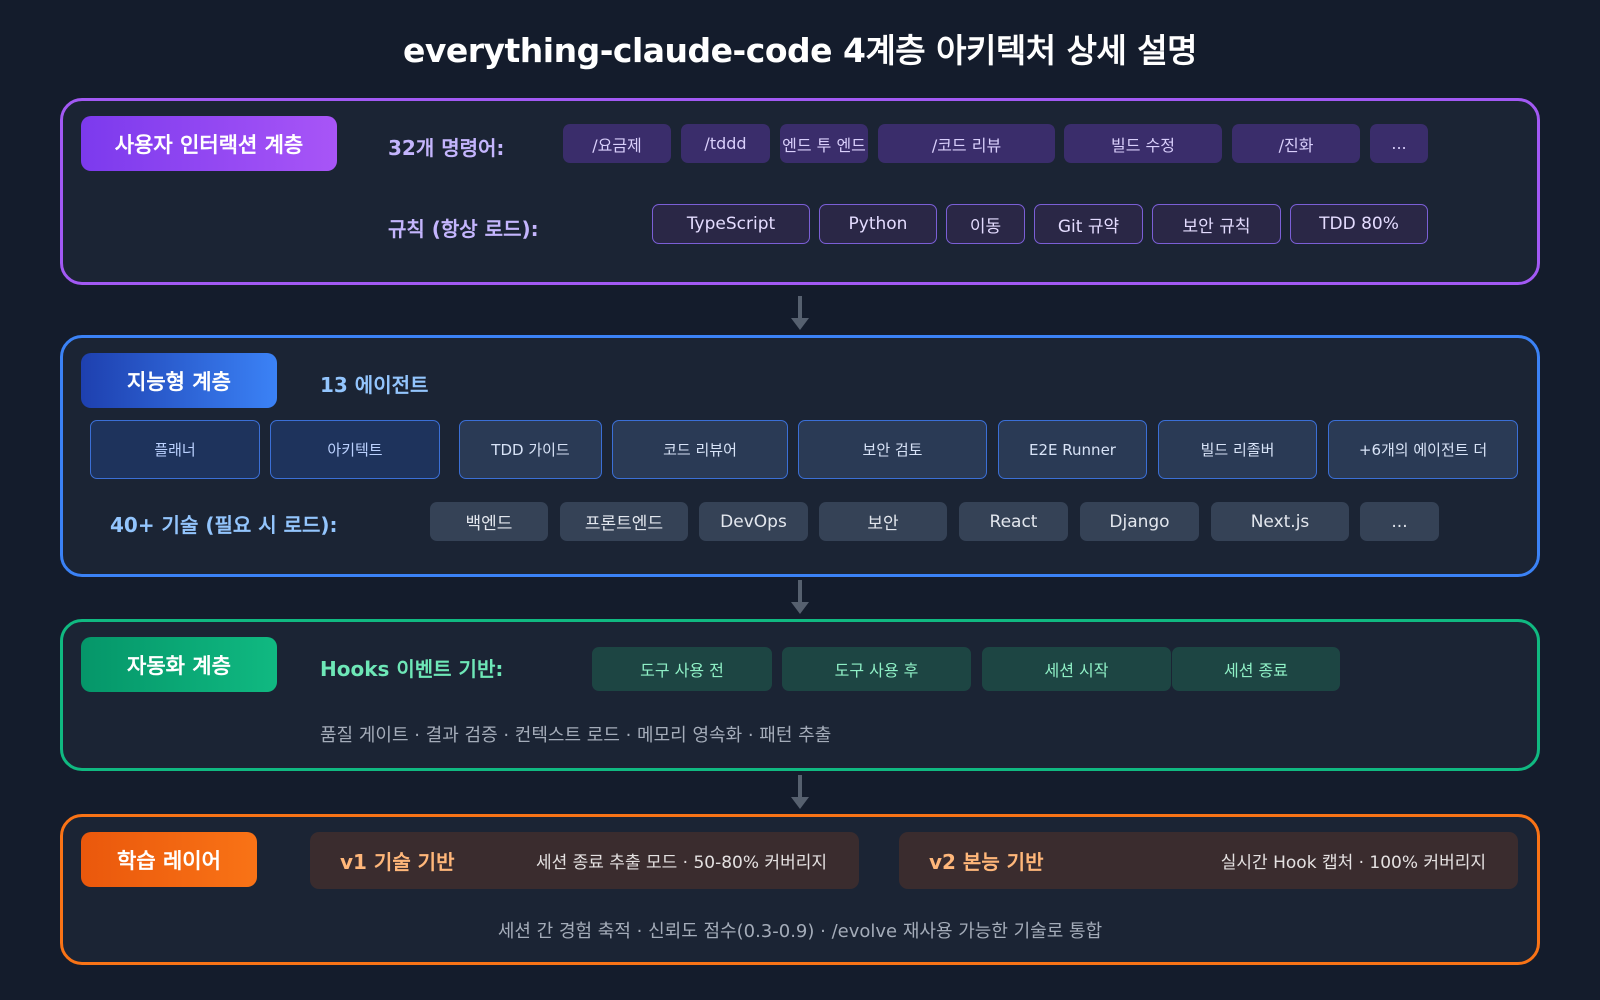 This screenshot has height=1000, width=1600. What do you see at coordinates (1423, 449) in the screenshot?
I see `agent-chip: +6개의 에이전트 더` at bounding box center [1423, 449].